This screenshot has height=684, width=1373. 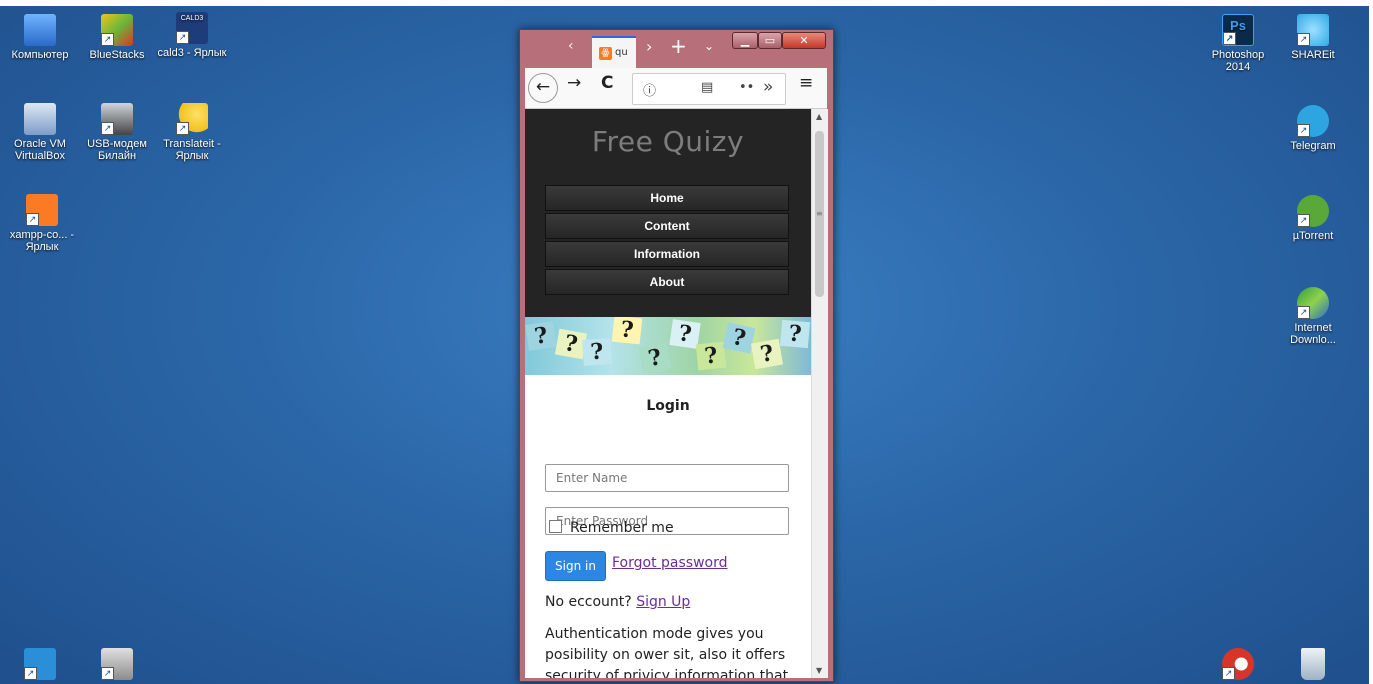 I want to click on close-button: ✕, so click(x=804, y=40).